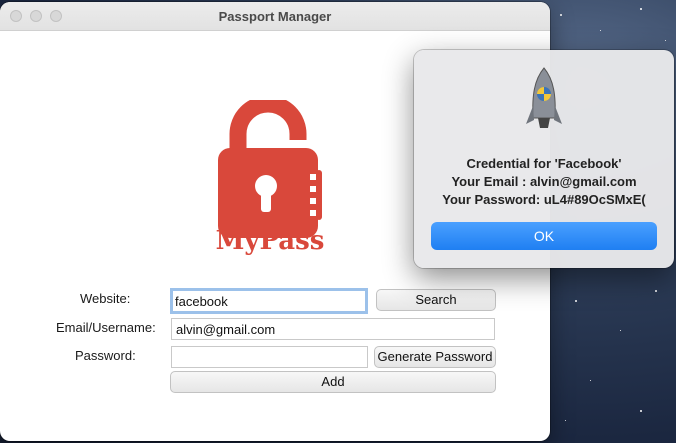  I want to click on title-bar: Passport Manager, so click(275, 16).